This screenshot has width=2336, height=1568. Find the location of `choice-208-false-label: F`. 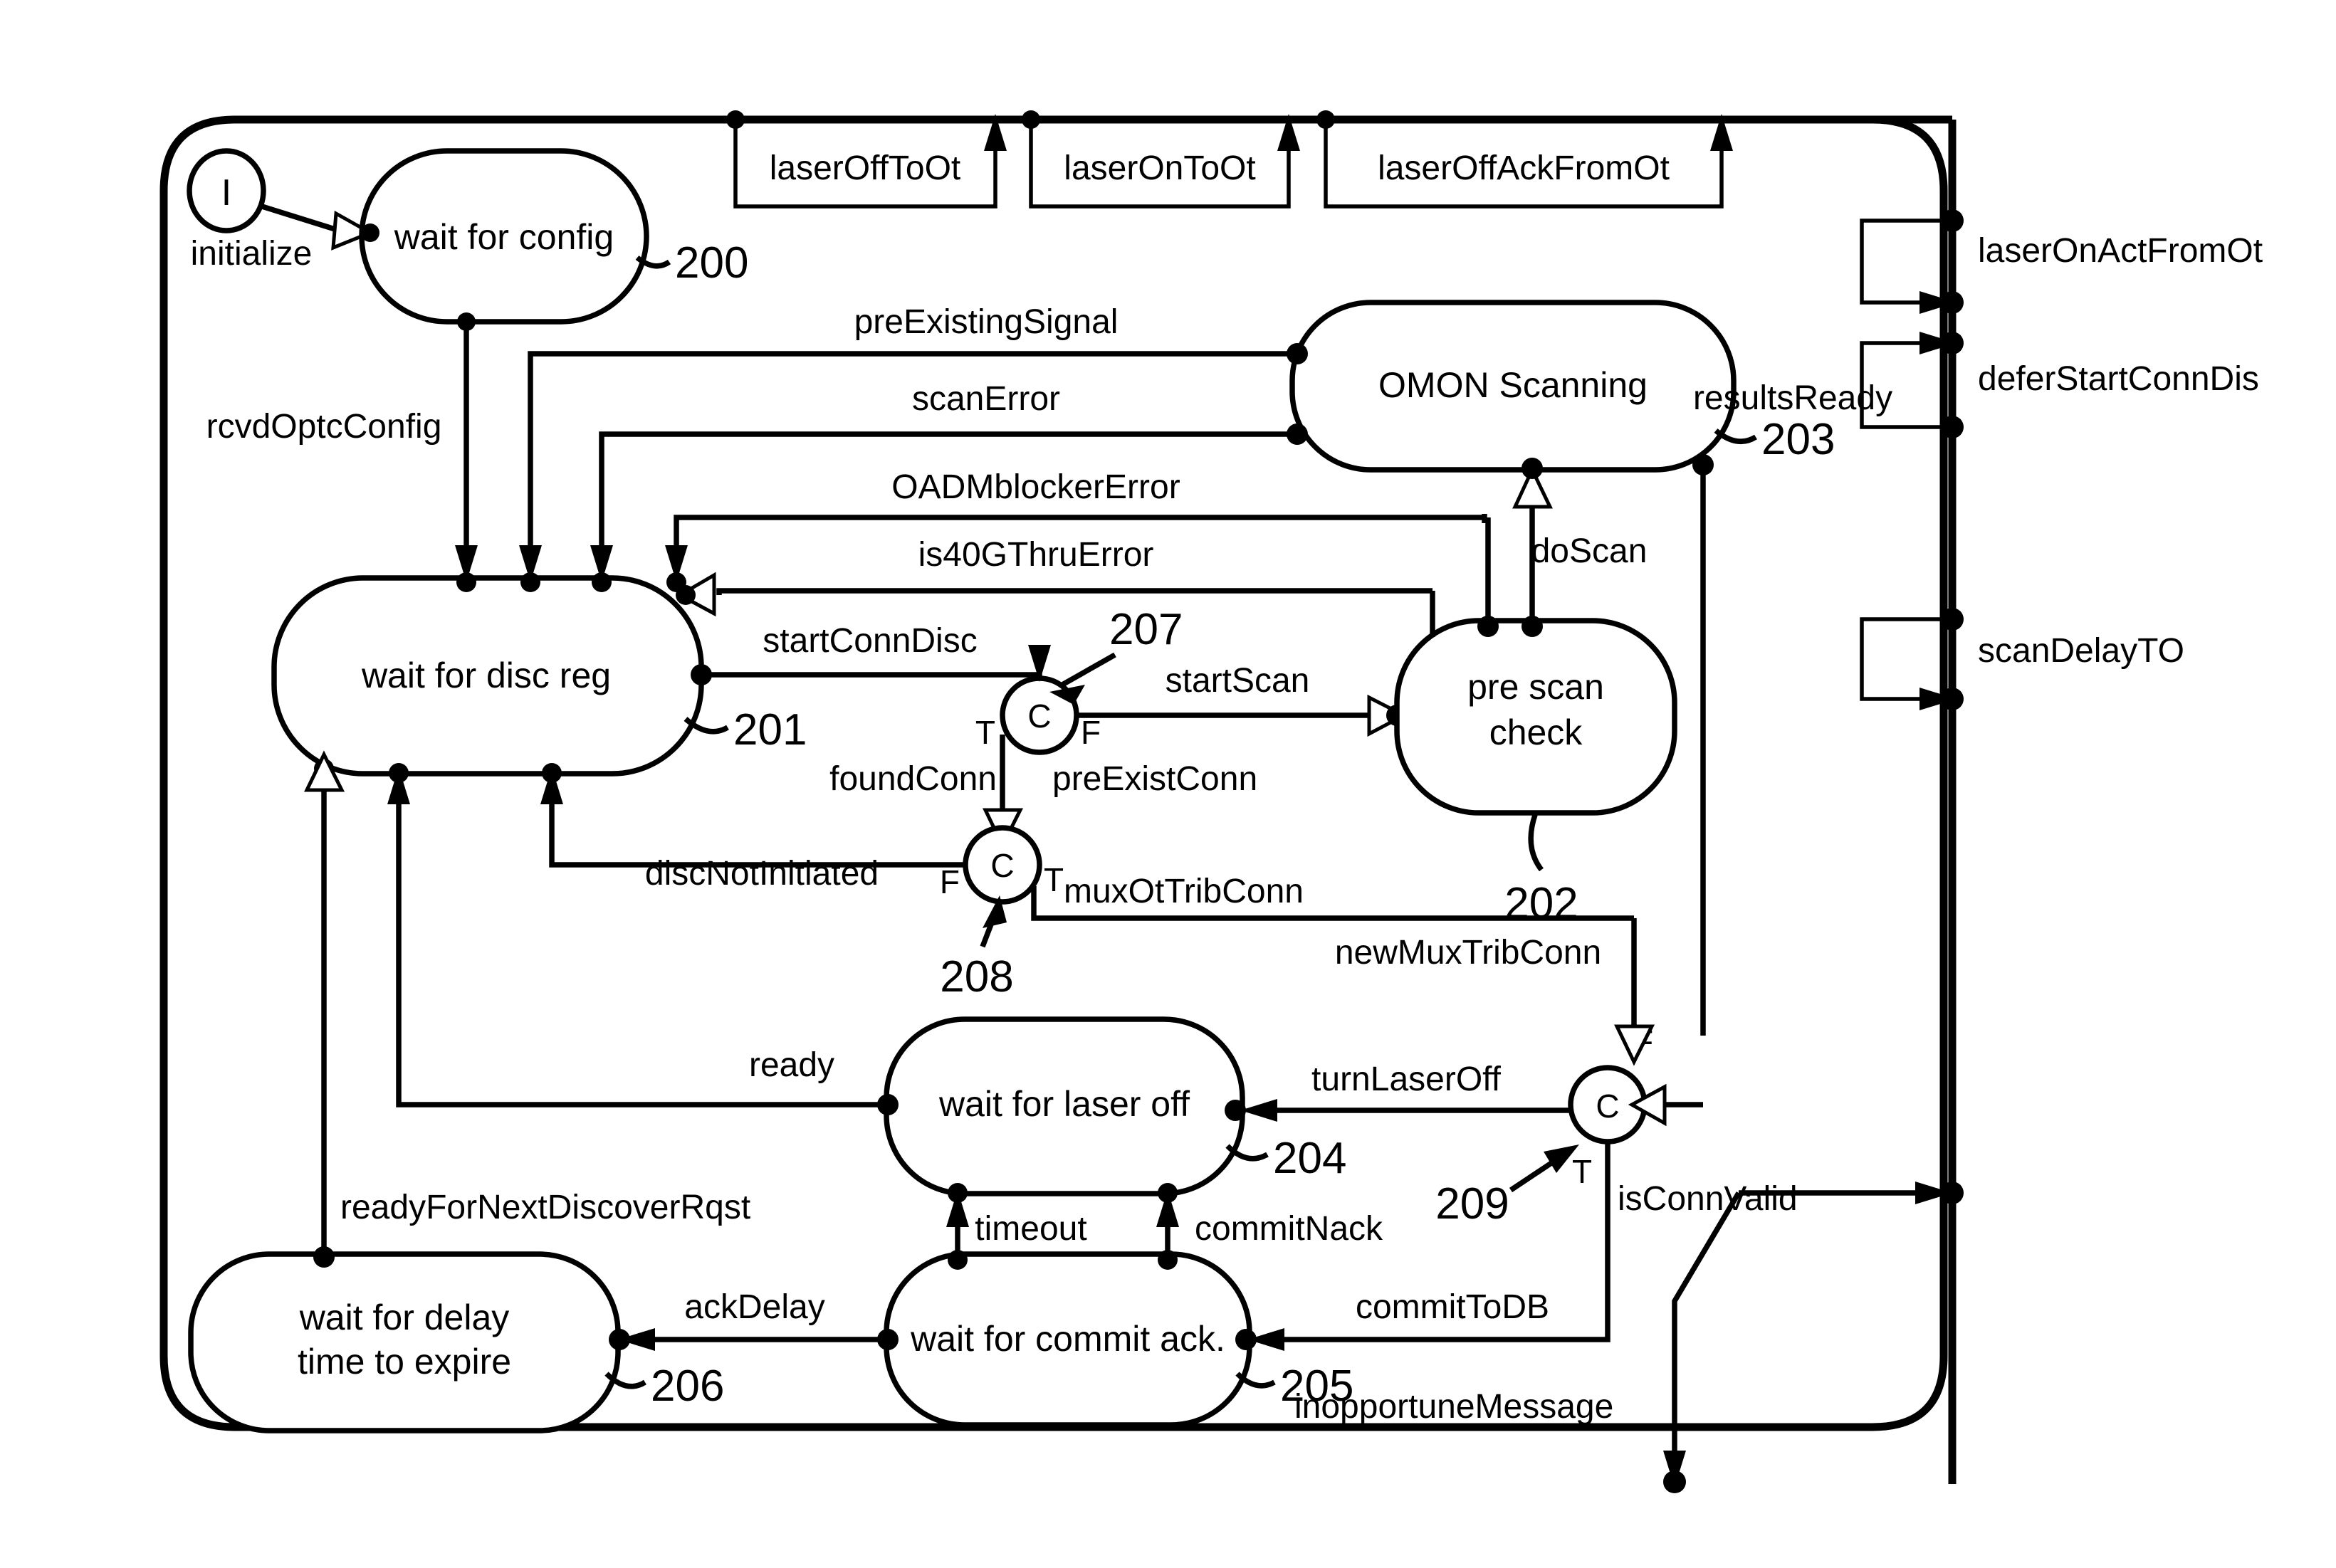

choice-208-false-label: F is located at coordinates (950, 882).